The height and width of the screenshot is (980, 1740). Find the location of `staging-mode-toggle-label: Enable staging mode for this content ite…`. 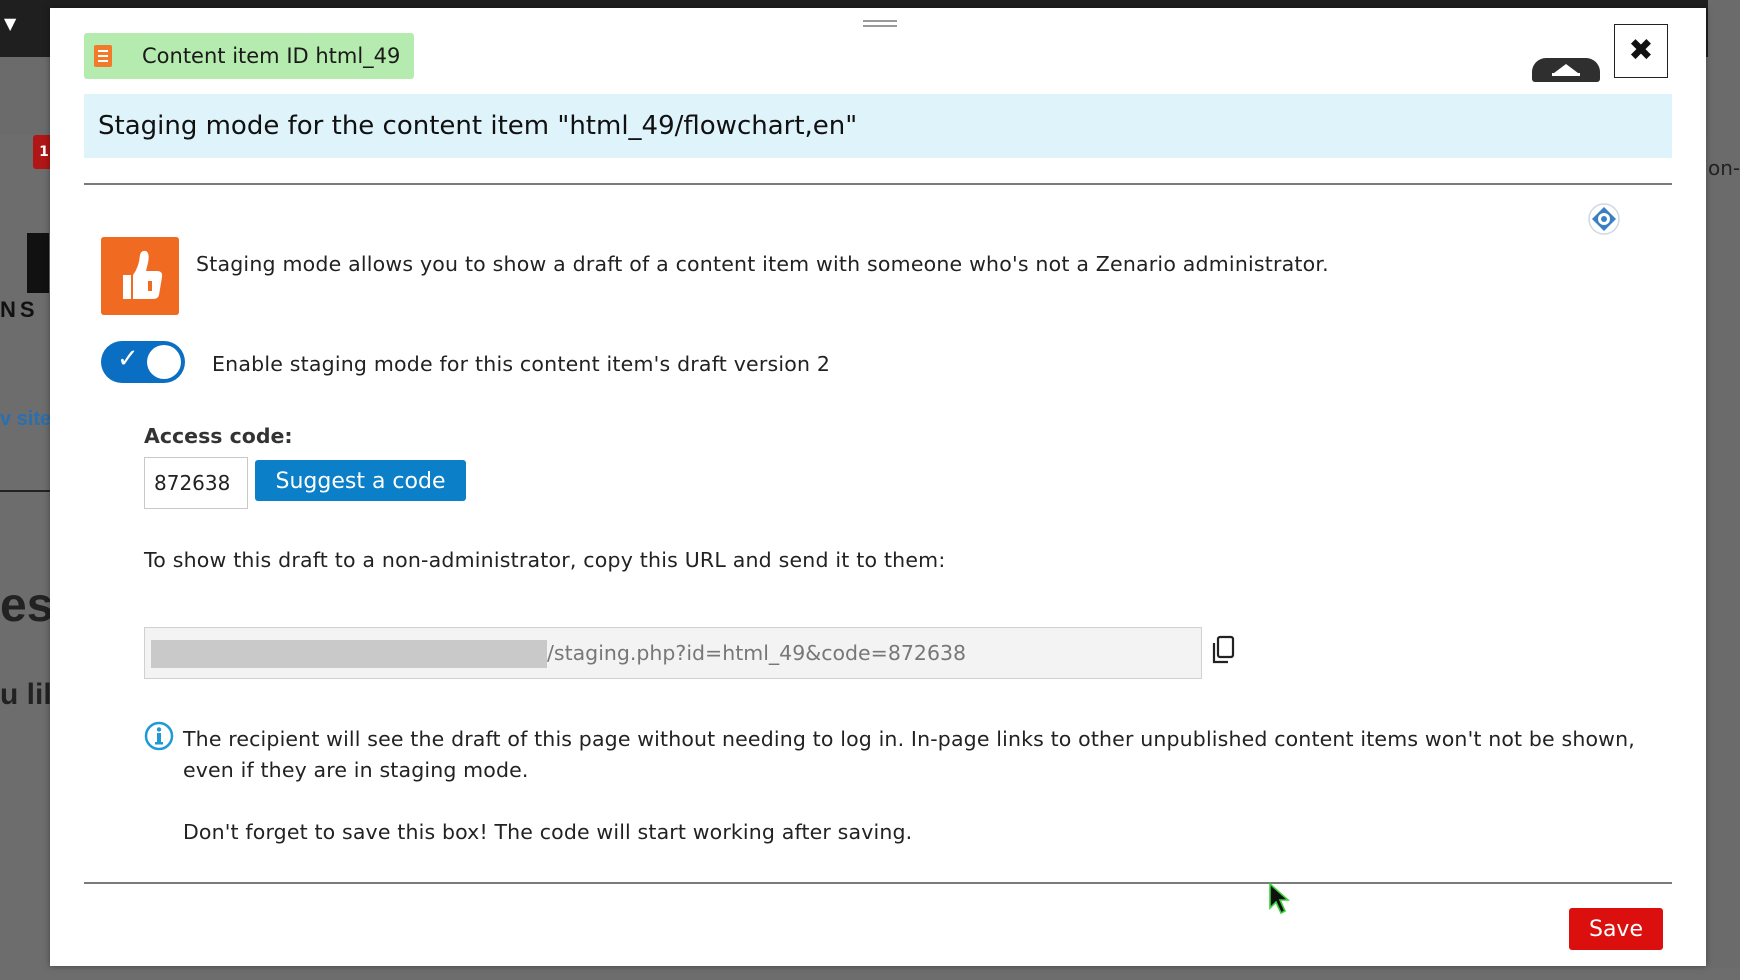

staging-mode-toggle-label: Enable staging mode for this content ite… is located at coordinates (521, 364).